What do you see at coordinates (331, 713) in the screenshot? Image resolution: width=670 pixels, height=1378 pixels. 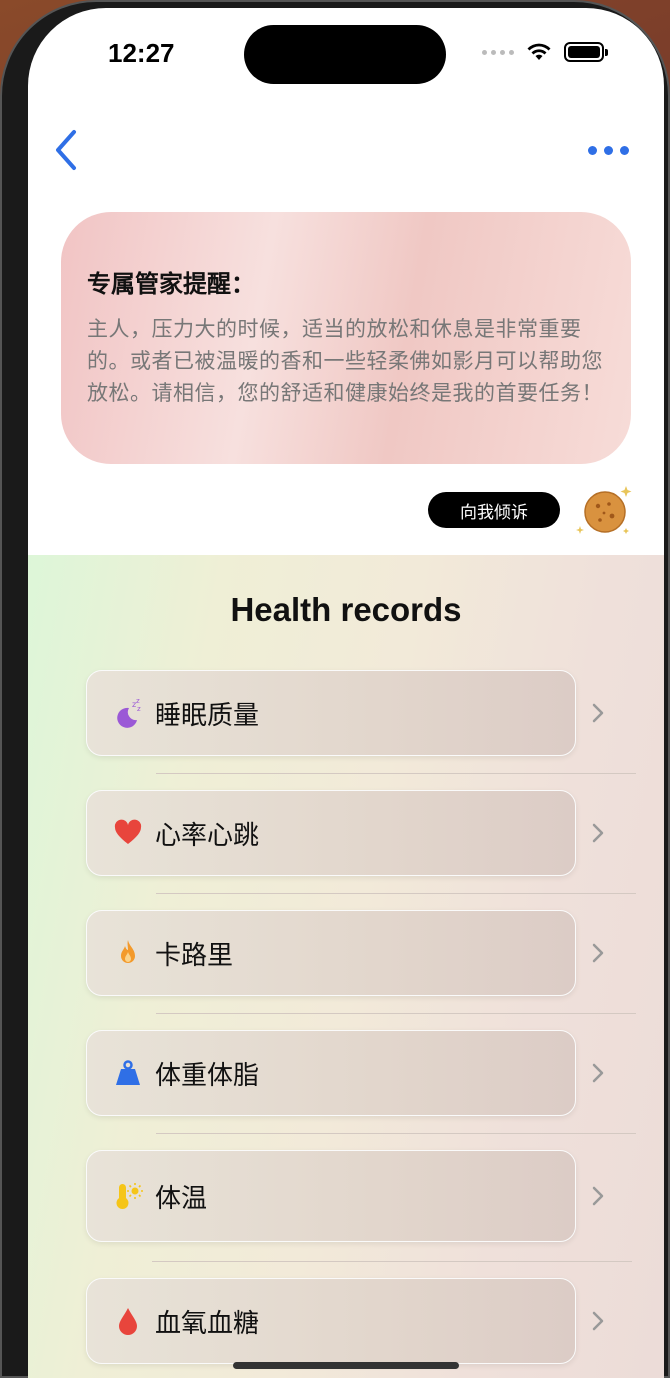 I see `record-item-sleep: z z z 睡眠质量` at bounding box center [331, 713].